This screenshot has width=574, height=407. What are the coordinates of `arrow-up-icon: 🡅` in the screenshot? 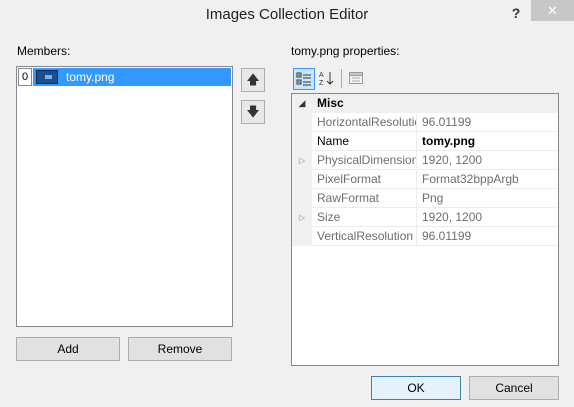 It's located at (253, 79).